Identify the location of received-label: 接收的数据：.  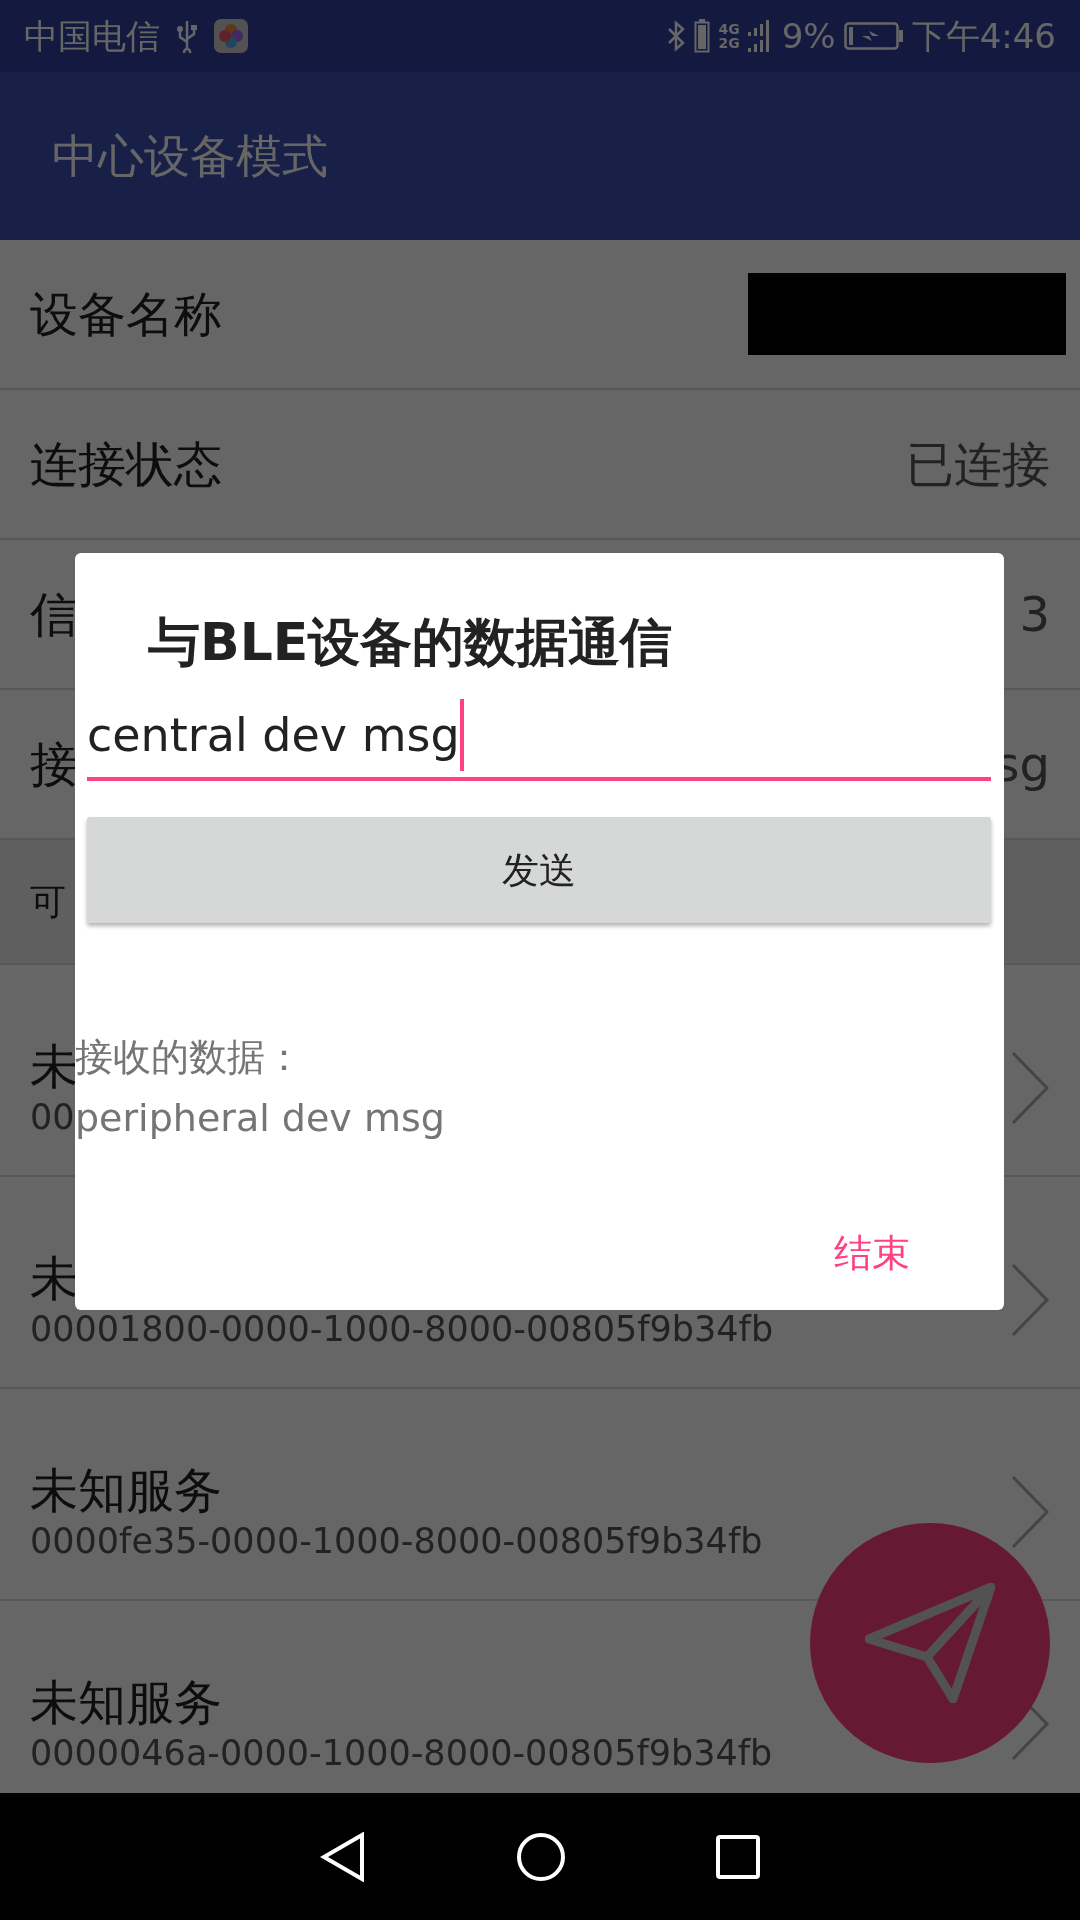
(189, 1058).